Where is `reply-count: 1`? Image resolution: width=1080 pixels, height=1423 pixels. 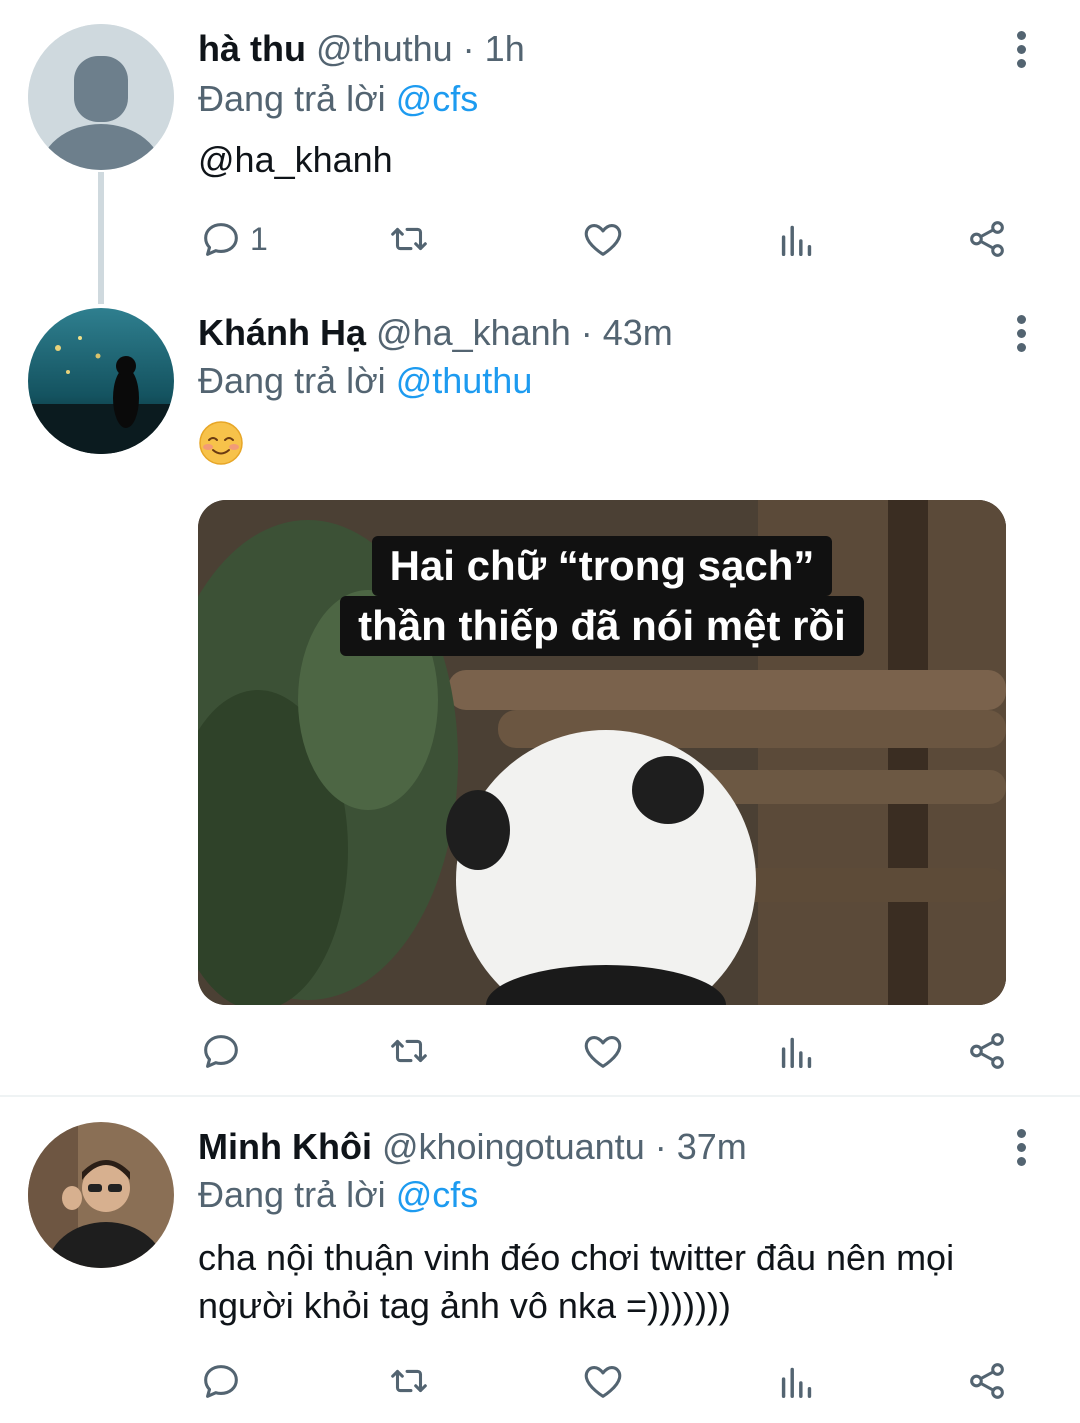 reply-count: 1 is located at coordinates (259, 238).